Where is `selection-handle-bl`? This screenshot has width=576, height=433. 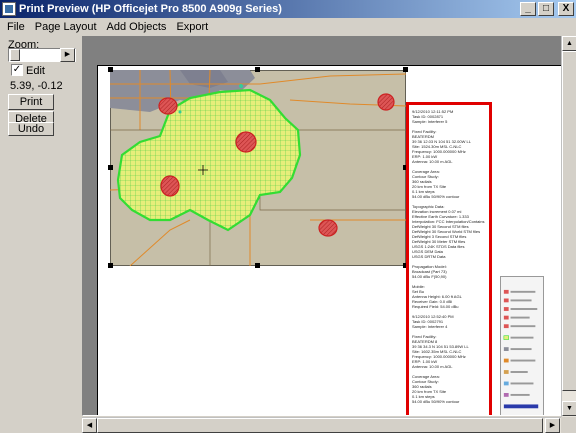
selection-handle-bl is located at coordinates (110, 265).